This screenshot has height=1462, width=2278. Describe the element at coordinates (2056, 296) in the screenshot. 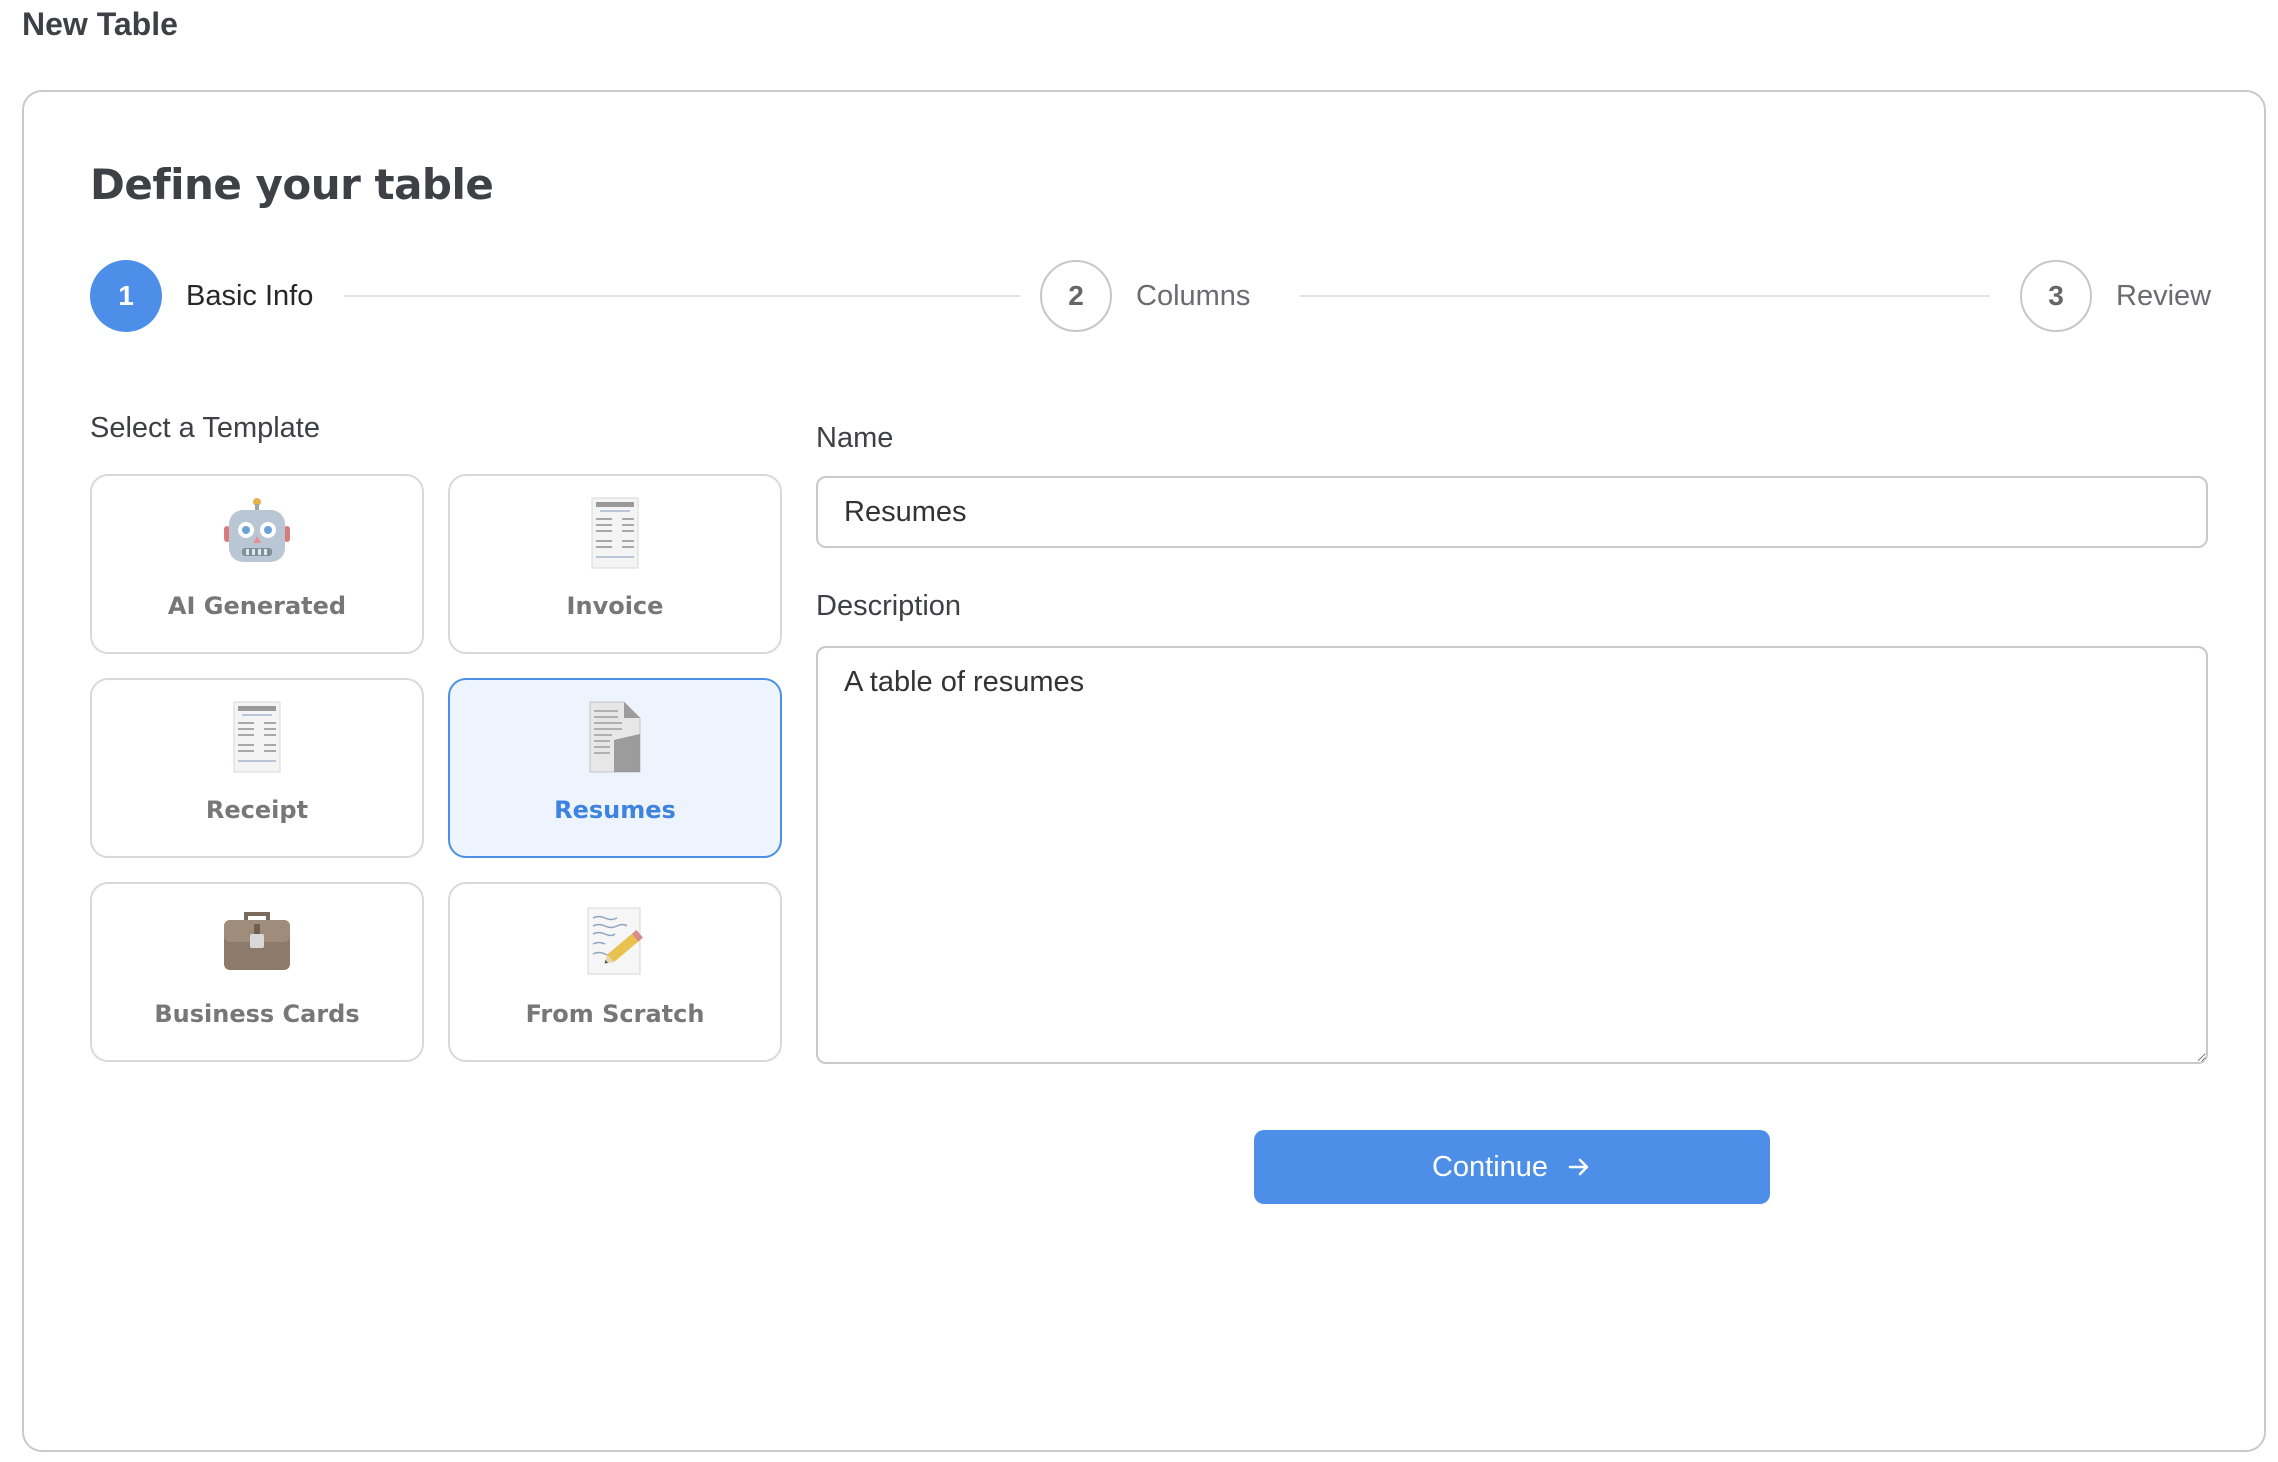

I see `step-number: 3` at that location.